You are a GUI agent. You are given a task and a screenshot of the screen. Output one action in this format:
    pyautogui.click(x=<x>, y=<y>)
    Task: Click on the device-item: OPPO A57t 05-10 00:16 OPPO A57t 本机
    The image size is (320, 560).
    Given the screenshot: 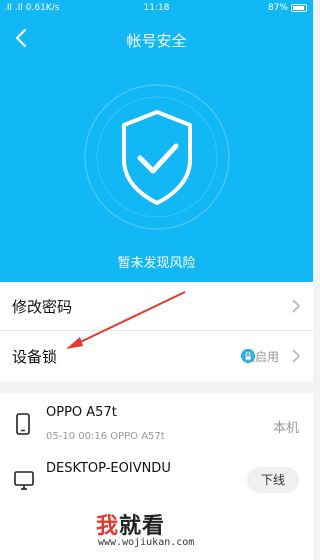 What is the action you would take?
    pyautogui.click(x=156, y=424)
    